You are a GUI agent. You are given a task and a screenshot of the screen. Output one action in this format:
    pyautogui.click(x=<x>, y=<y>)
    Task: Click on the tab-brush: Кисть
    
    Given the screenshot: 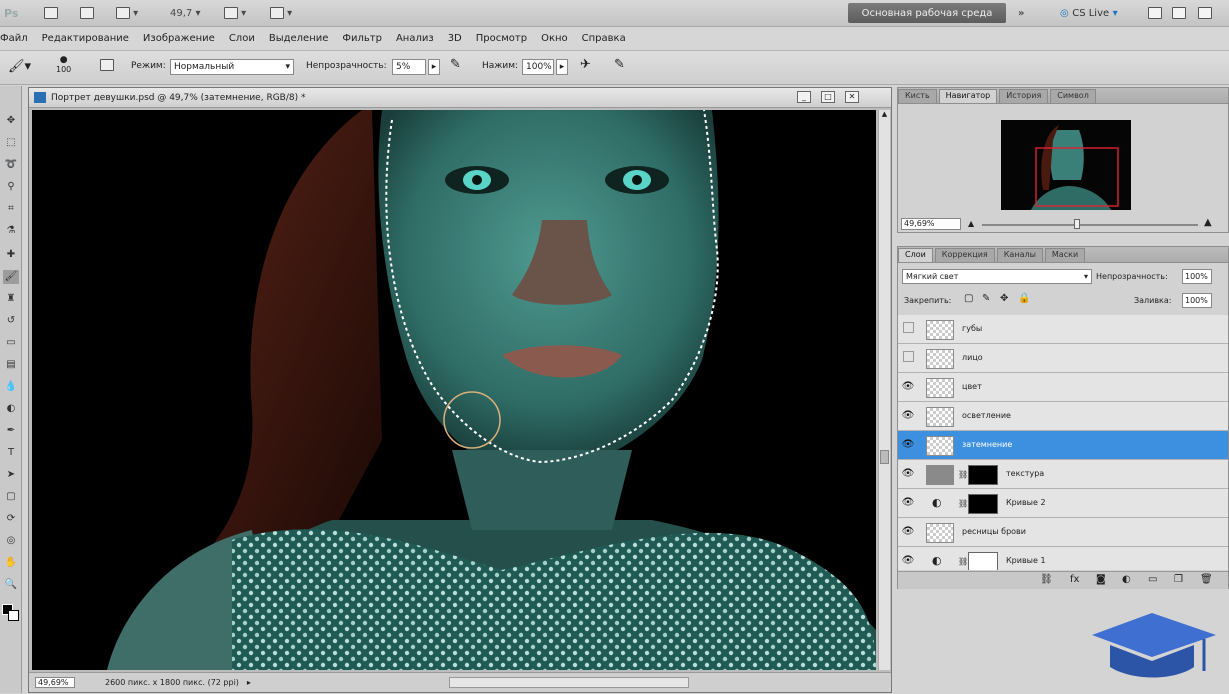 What is the action you would take?
    pyautogui.click(x=917, y=96)
    